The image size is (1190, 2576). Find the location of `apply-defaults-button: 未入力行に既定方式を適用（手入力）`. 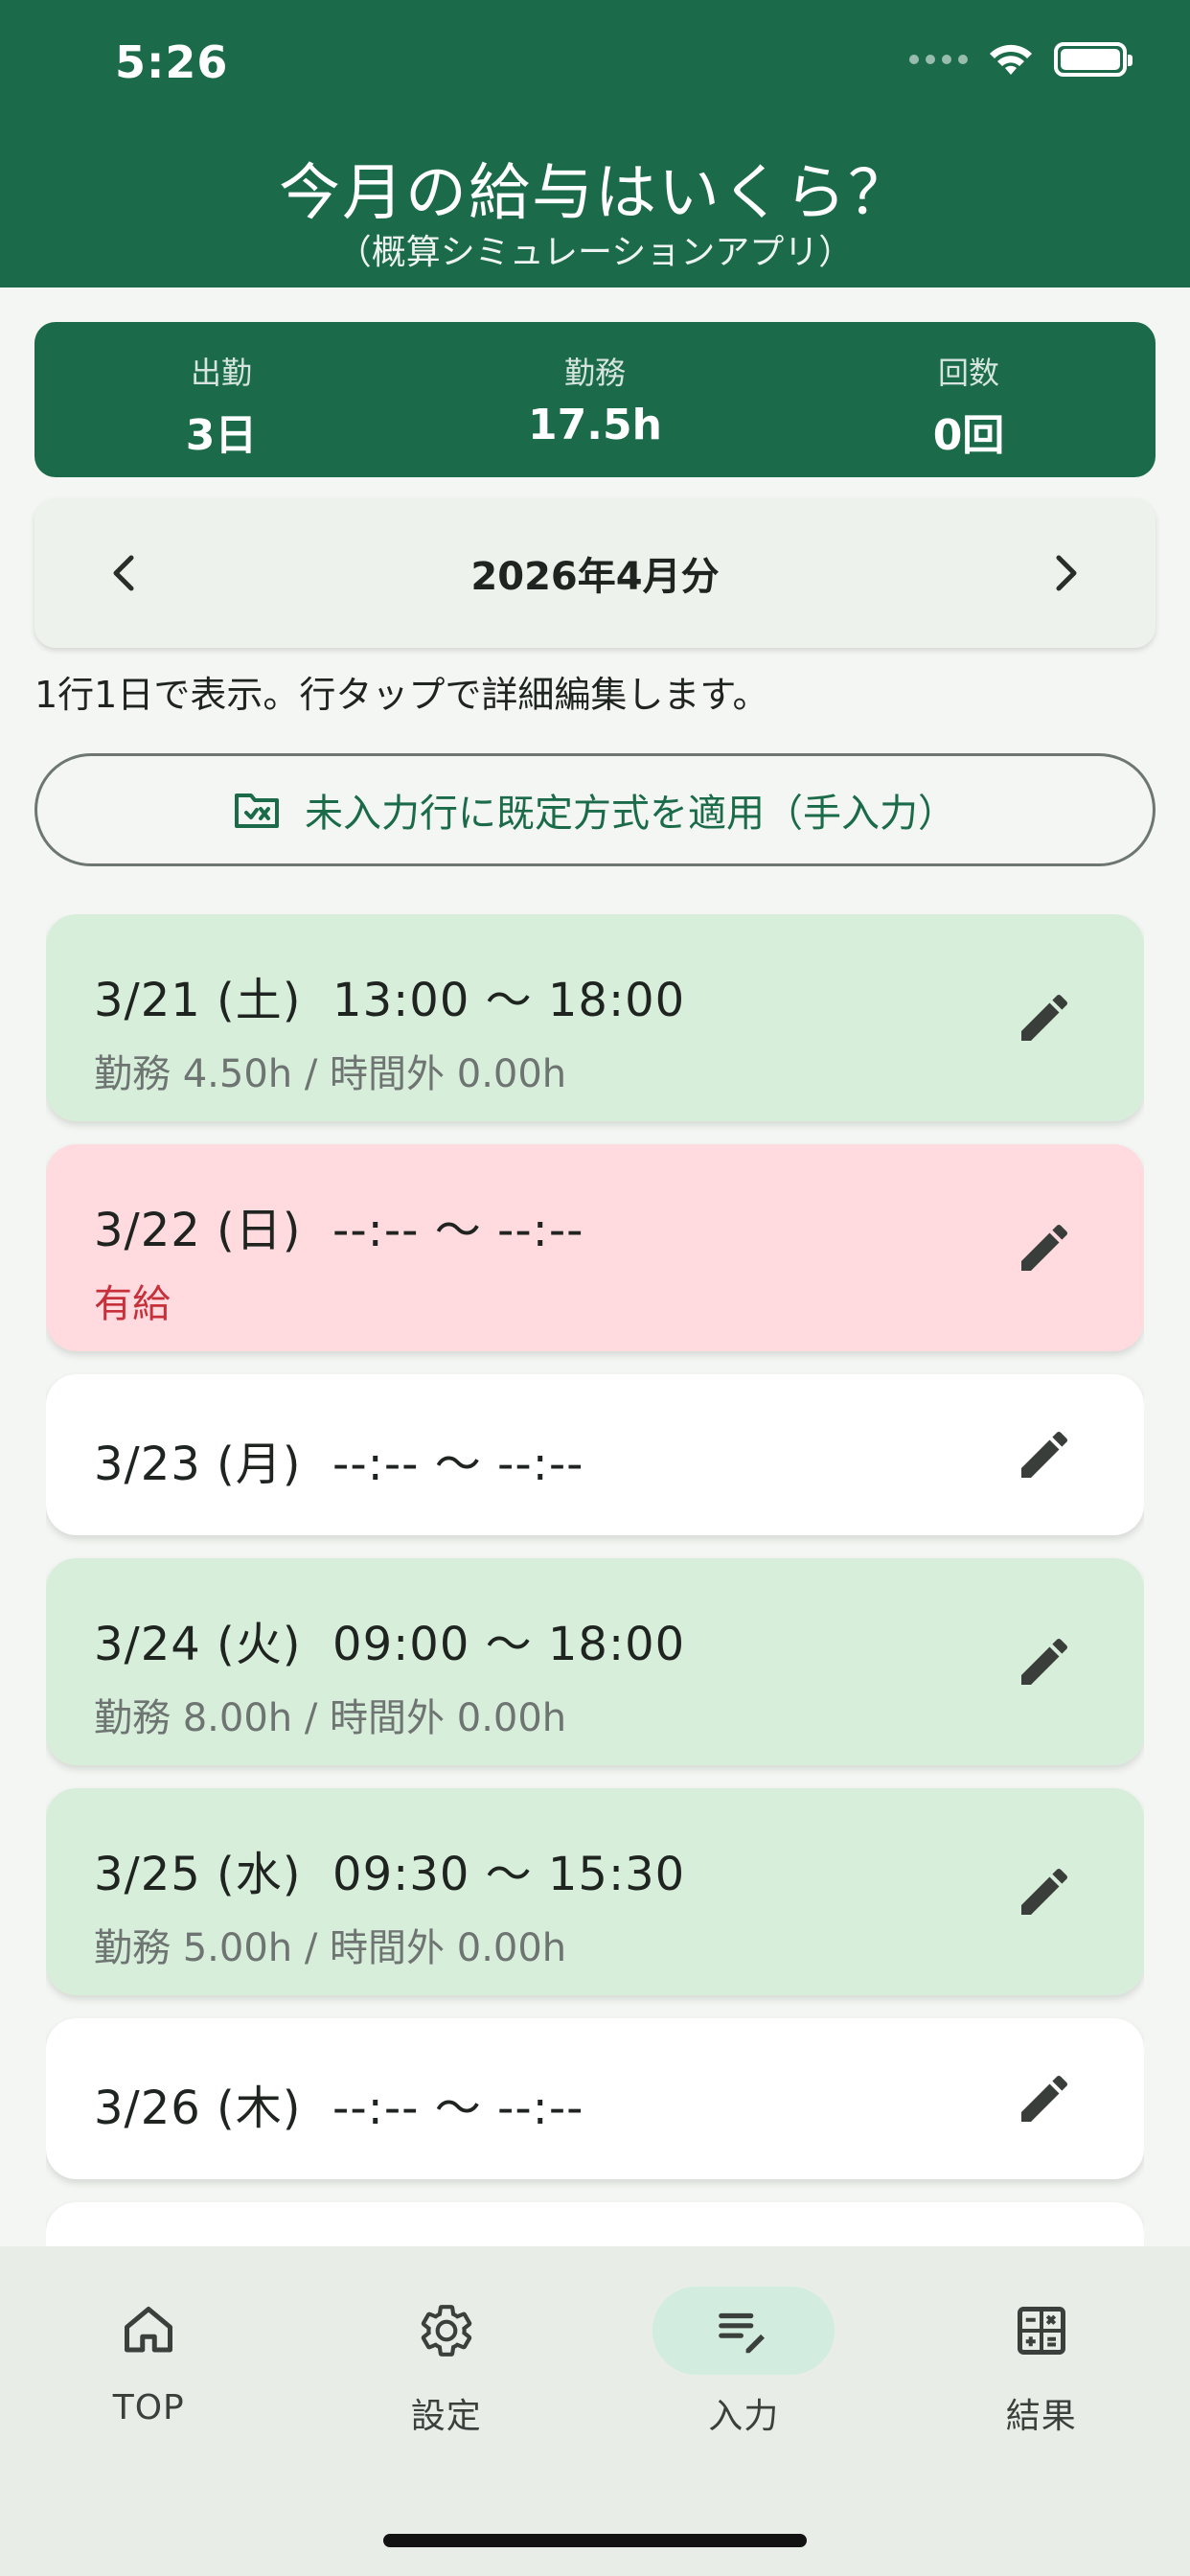

apply-defaults-button: 未入力行に既定方式を適用（手入力） is located at coordinates (595, 809).